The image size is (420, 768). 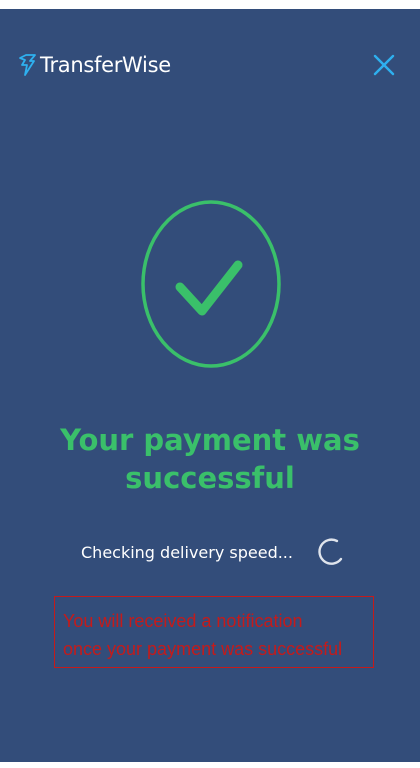 I want to click on notice-line-2: once your payment was successful, so click(x=203, y=649).